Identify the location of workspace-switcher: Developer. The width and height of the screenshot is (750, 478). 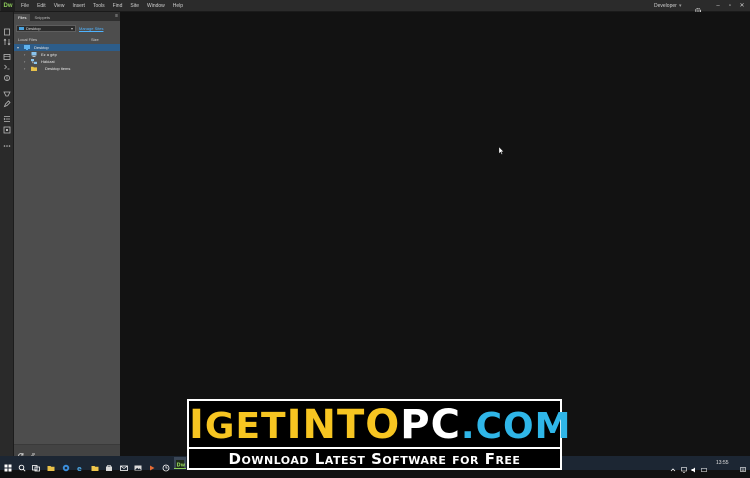
(665, 6).